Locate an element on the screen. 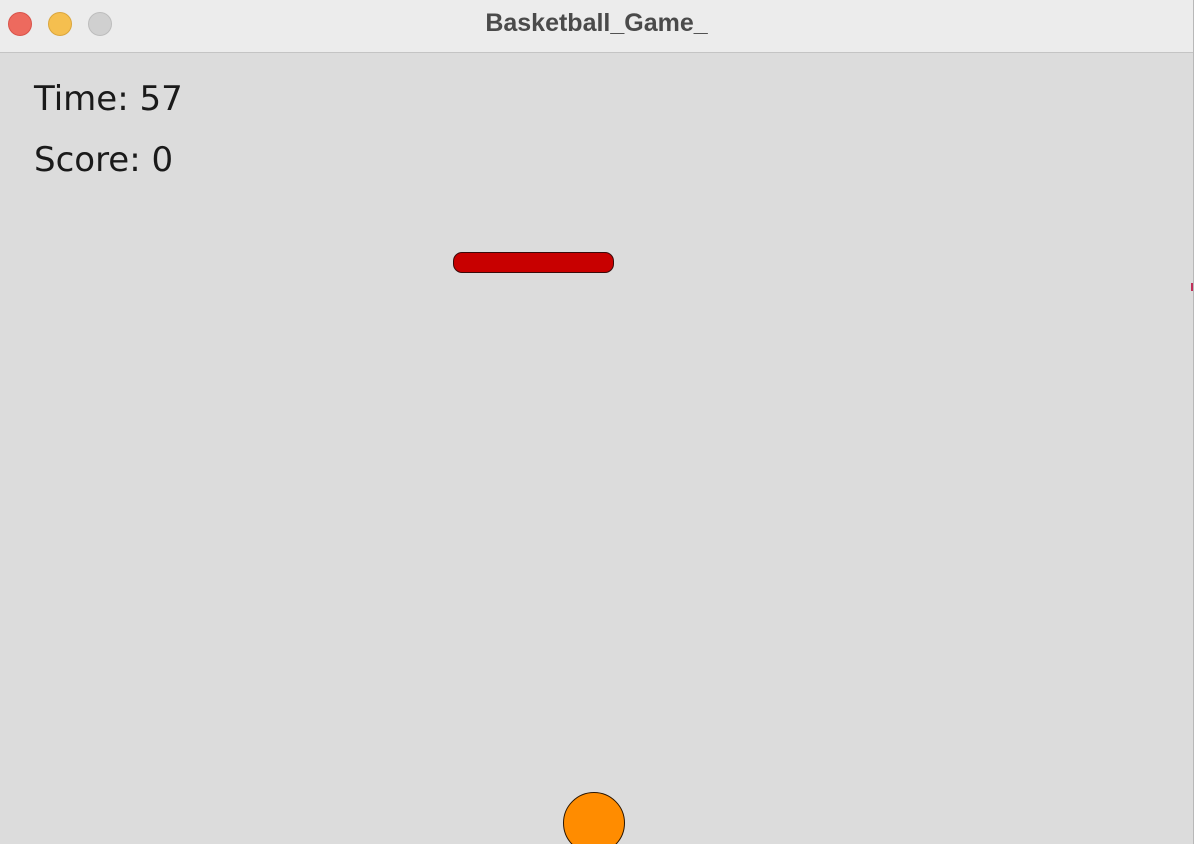  basketball is located at coordinates (594, 818).